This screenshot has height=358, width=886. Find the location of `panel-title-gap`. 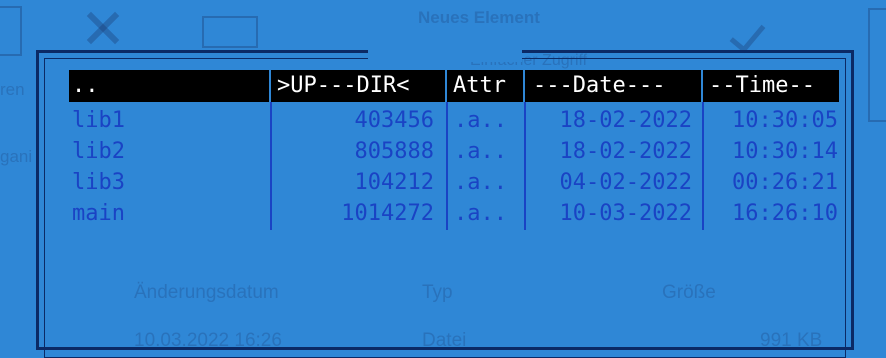

panel-title-gap is located at coordinates (445, 53).